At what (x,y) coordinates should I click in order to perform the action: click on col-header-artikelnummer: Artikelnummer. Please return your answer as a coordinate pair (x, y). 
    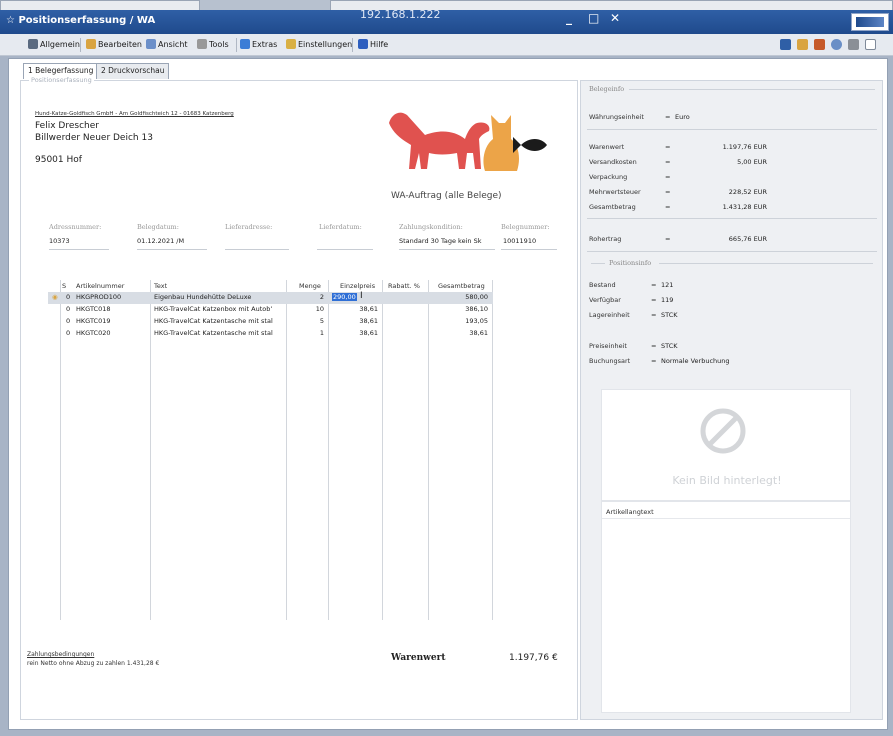
    Looking at the image, I should click on (100, 286).